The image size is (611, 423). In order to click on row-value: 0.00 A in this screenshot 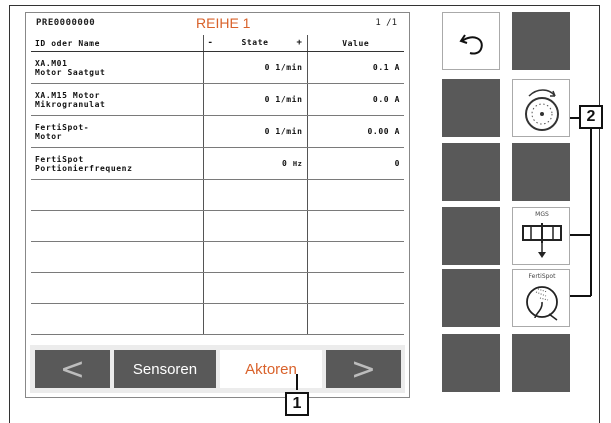, I will do `click(355, 131)`.